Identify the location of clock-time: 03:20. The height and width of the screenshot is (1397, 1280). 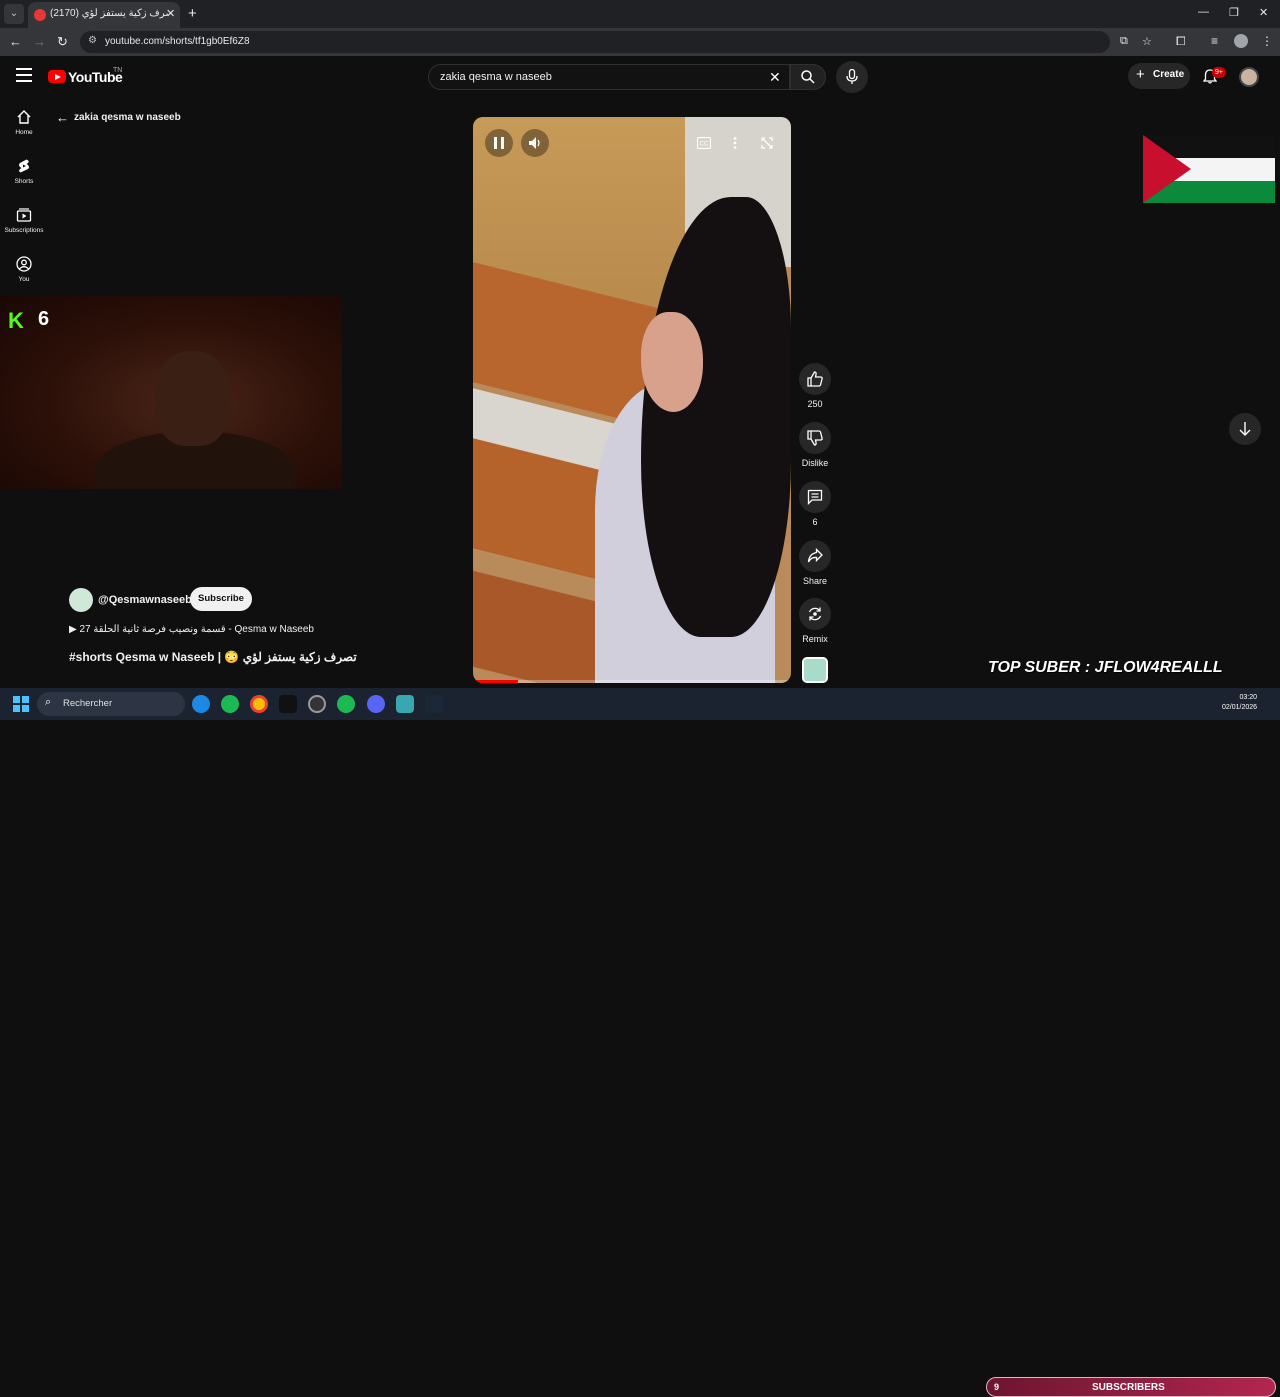
(1248, 697).